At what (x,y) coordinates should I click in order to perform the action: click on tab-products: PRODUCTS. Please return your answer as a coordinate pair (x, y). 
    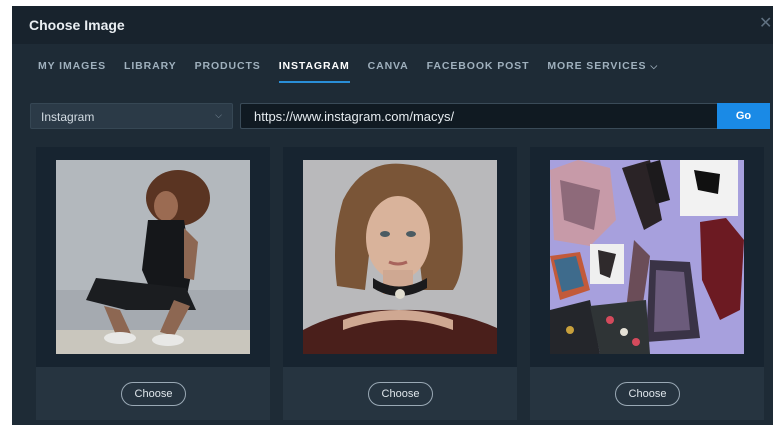
    Looking at the image, I should click on (228, 72).